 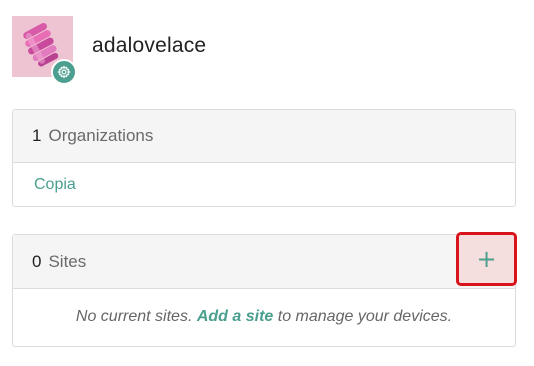 What do you see at coordinates (149, 45) in the screenshot?
I see `username: adalovelace` at bounding box center [149, 45].